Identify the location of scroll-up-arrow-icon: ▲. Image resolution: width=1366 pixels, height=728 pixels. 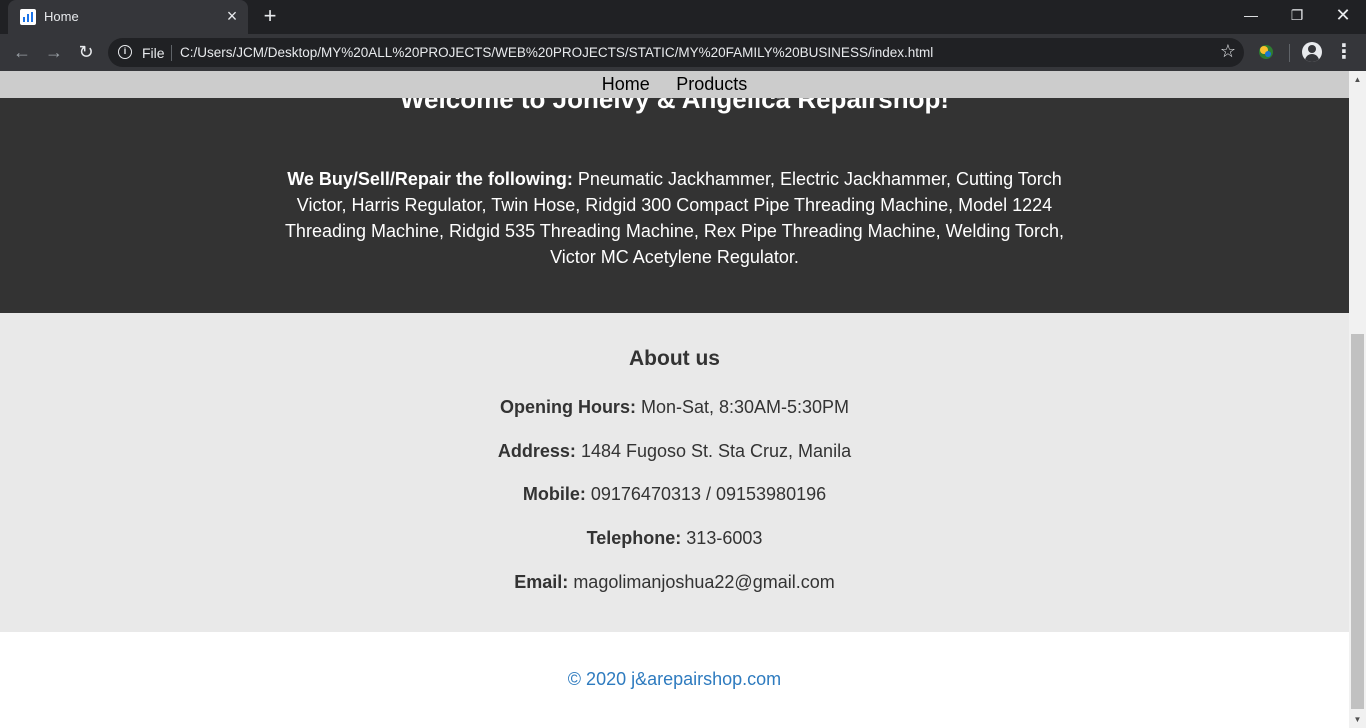
(1357, 79).